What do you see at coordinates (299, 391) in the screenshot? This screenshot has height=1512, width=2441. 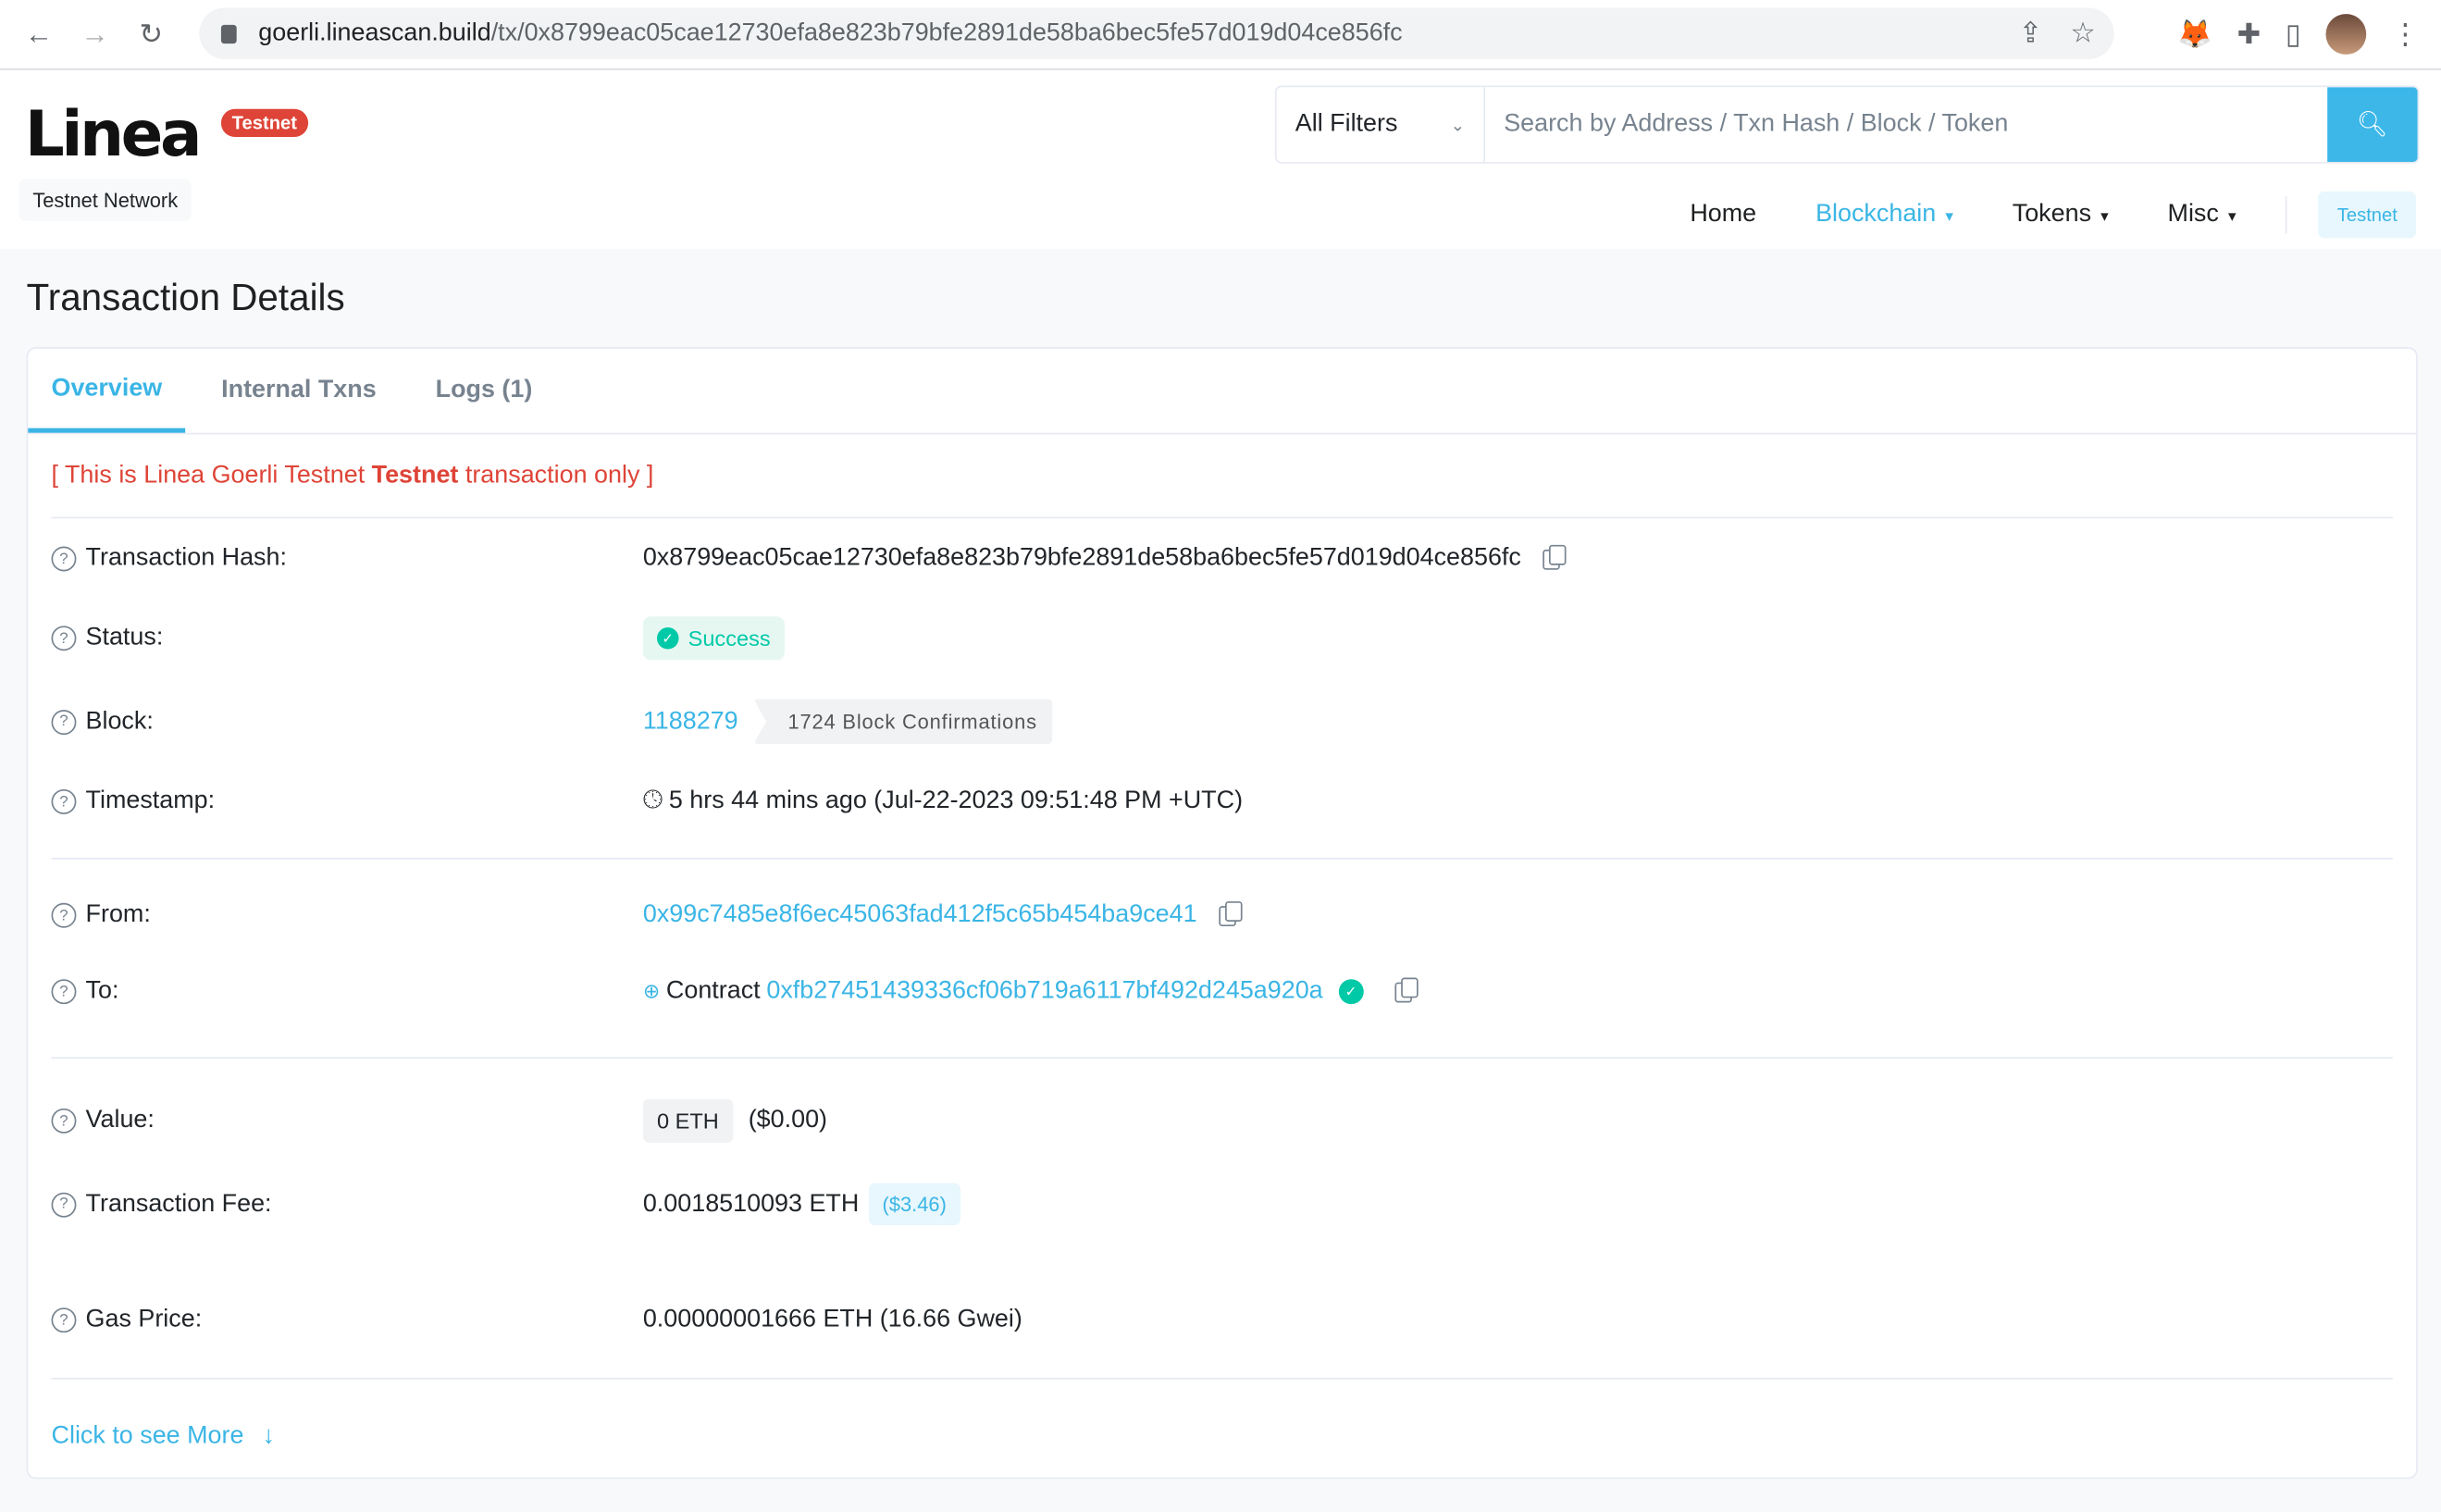 I see `tab-internal-txns: Internal Txns` at bounding box center [299, 391].